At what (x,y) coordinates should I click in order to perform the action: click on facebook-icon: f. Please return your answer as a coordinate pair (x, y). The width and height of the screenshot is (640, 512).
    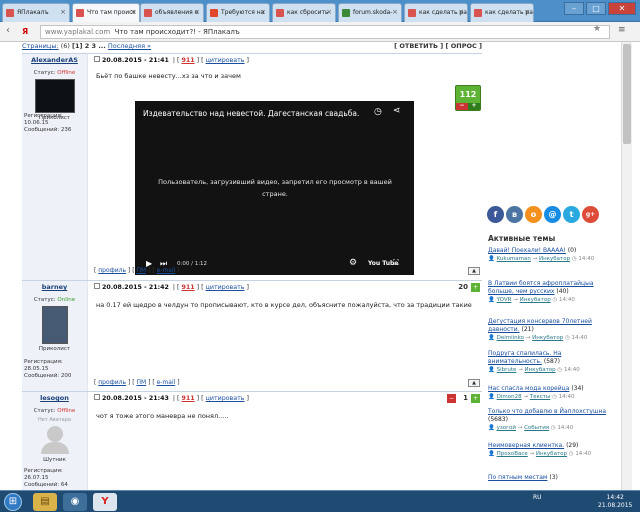
    Looking at the image, I should click on (495, 214).